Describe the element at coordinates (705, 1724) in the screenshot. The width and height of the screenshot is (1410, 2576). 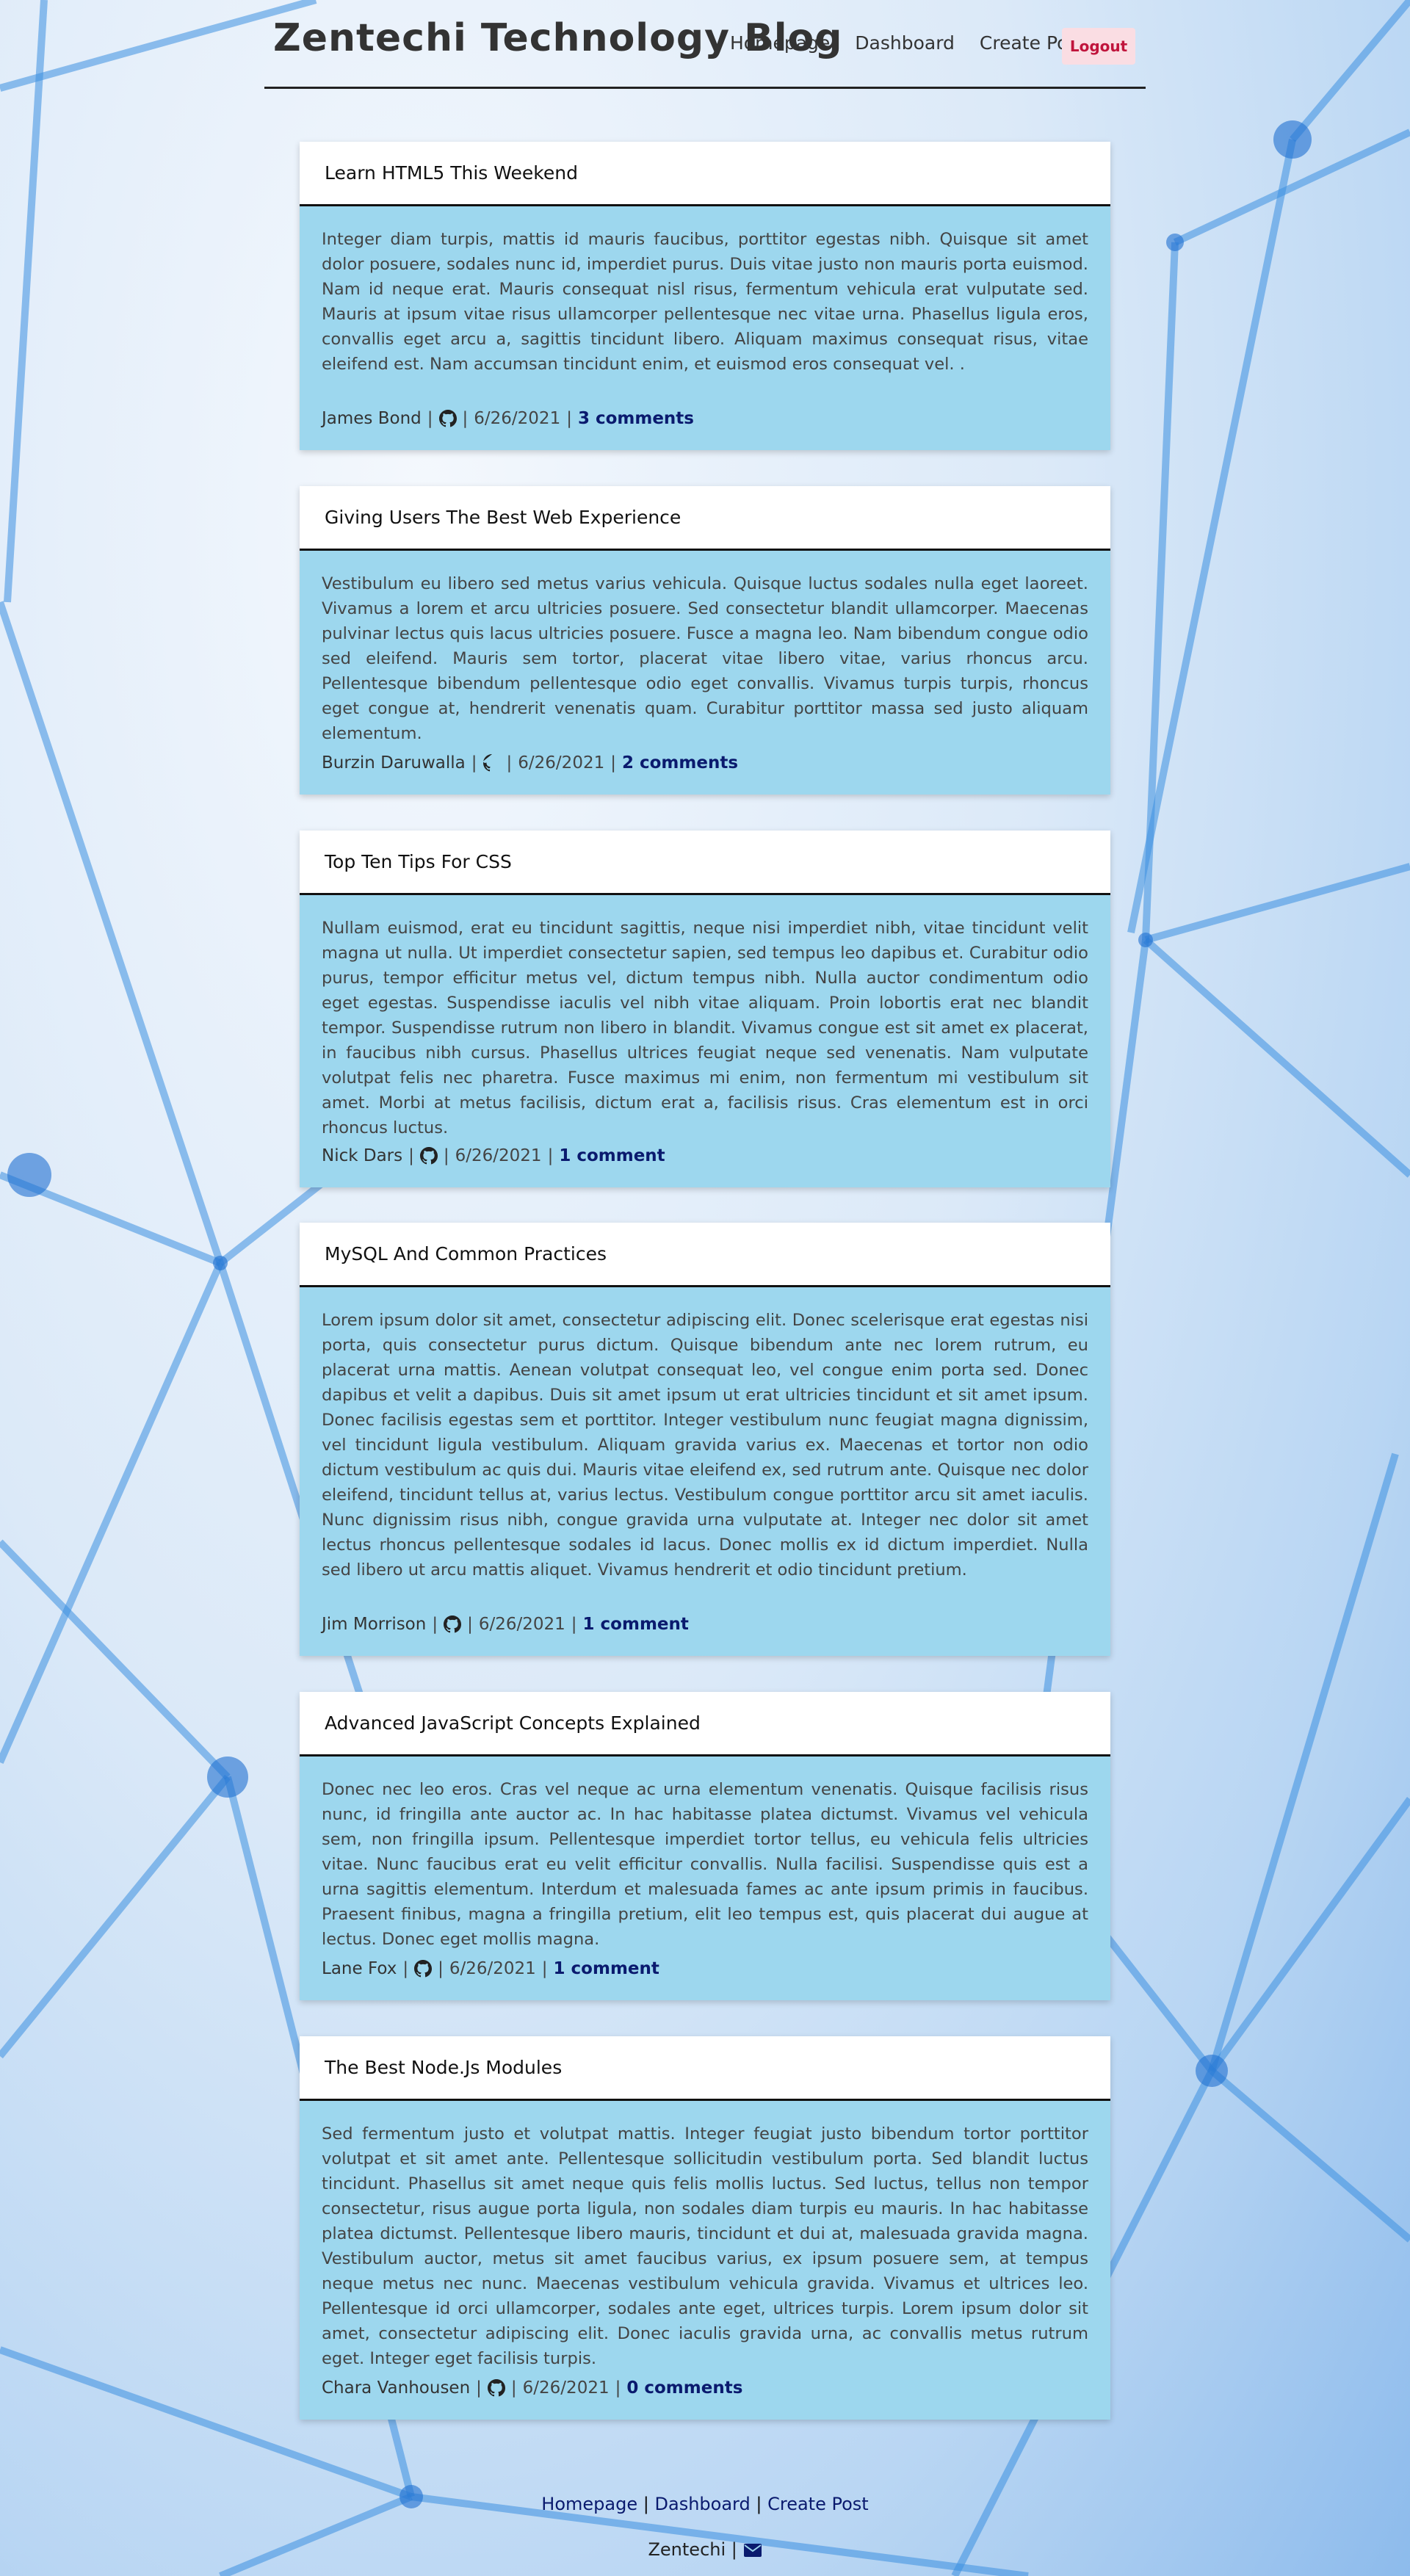
I see `post-header: Advanced JavaScript Concepts Explained` at that location.